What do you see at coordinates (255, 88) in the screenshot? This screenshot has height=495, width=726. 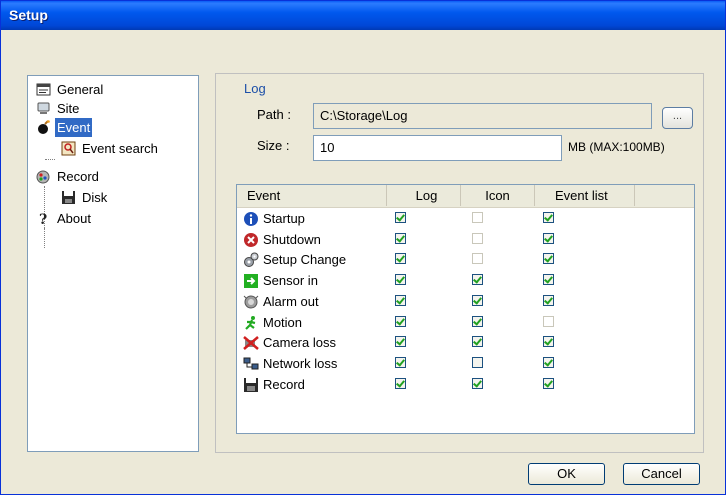 I see `log-group-title: Log` at bounding box center [255, 88].